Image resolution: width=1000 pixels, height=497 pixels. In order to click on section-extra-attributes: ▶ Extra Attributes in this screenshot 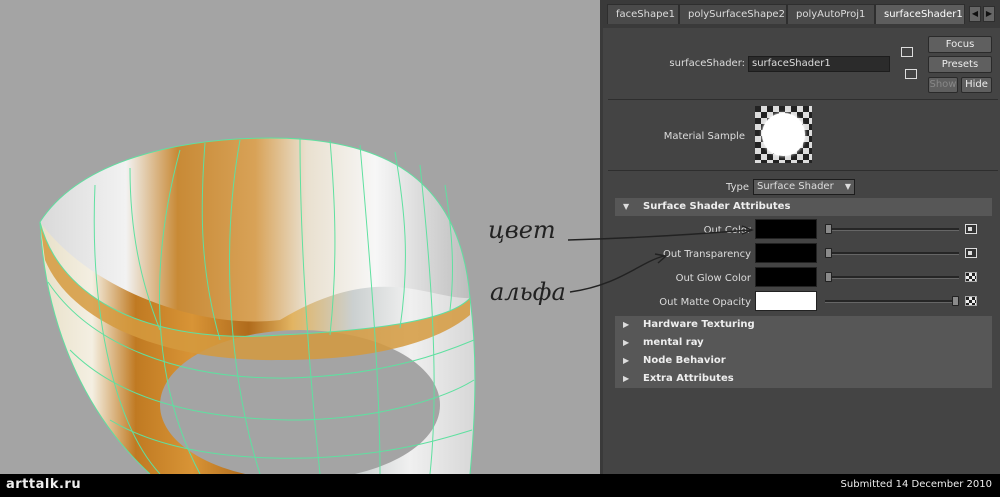, I will do `click(803, 379)`.